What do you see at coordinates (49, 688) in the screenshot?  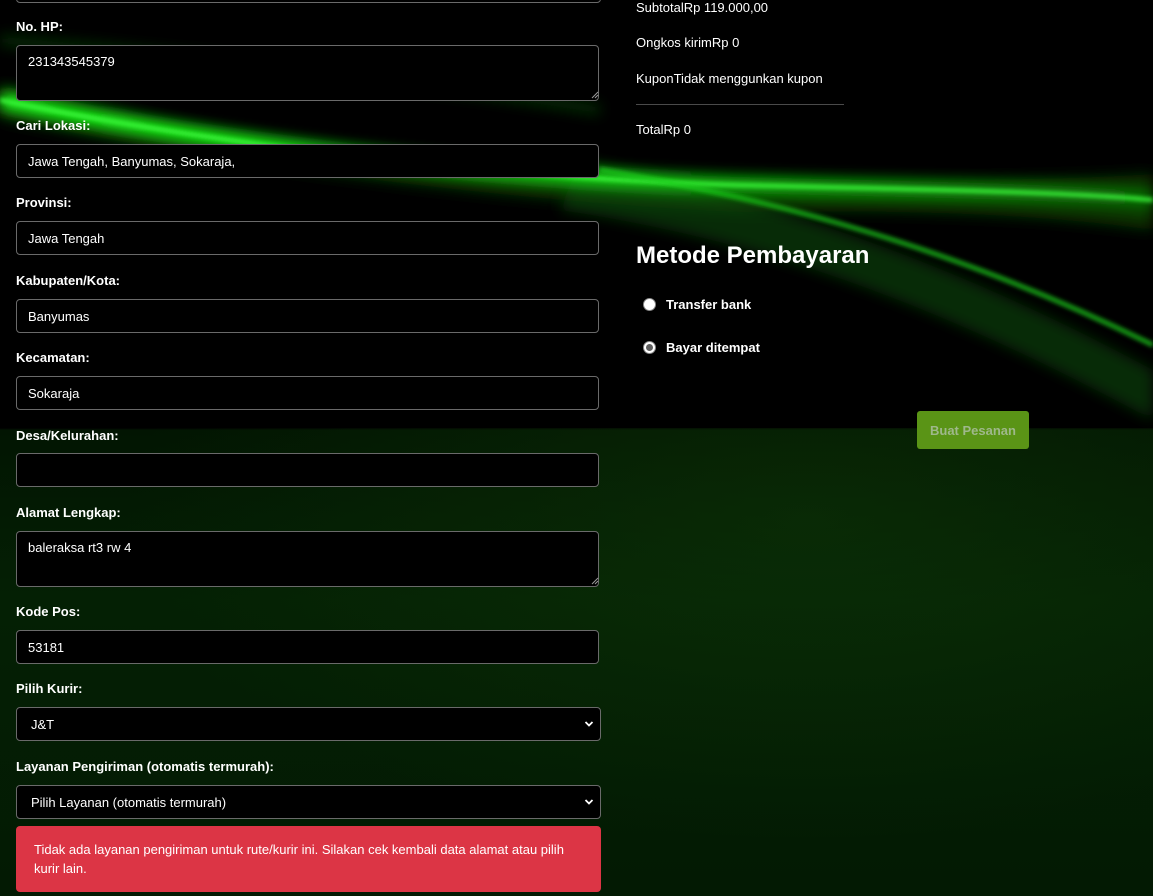 I see `courier-label: Pilih Kurir:` at bounding box center [49, 688].